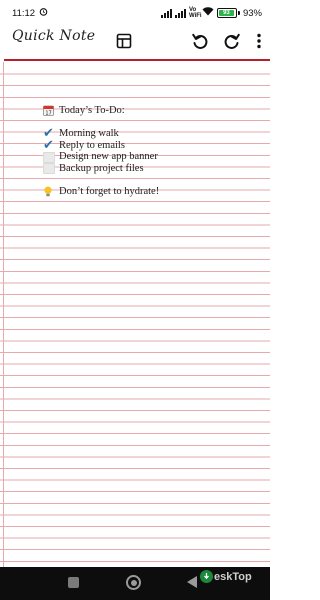  I want to click on todo-item: Design new app banner, so click(153, 157).